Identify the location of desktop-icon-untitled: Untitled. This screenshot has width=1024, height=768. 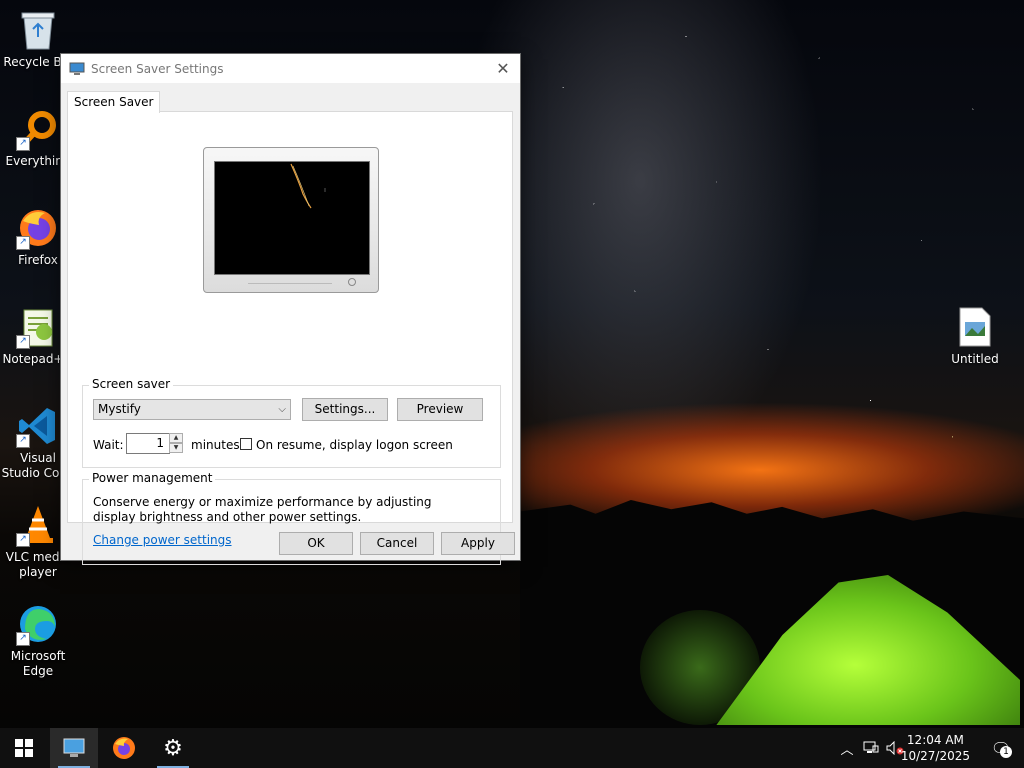
(975, 336).